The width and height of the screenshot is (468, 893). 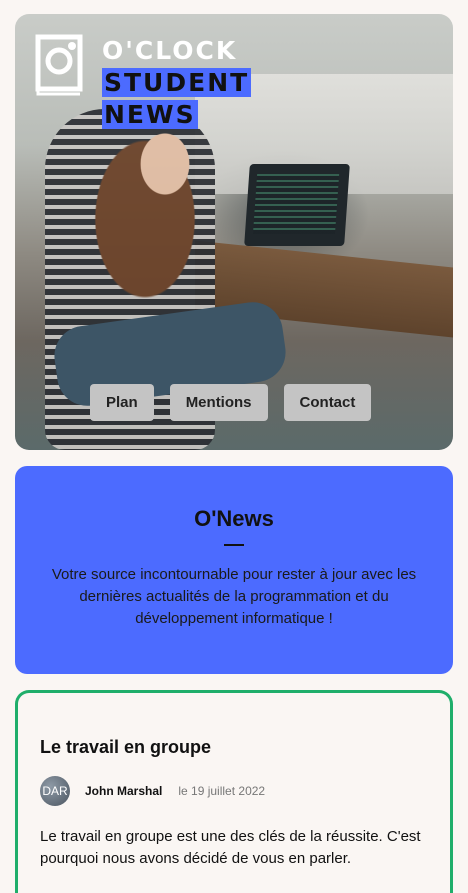 I want to click on site-title-line-1: O'CLOCK STUDENT, so click(x=237, y=67).